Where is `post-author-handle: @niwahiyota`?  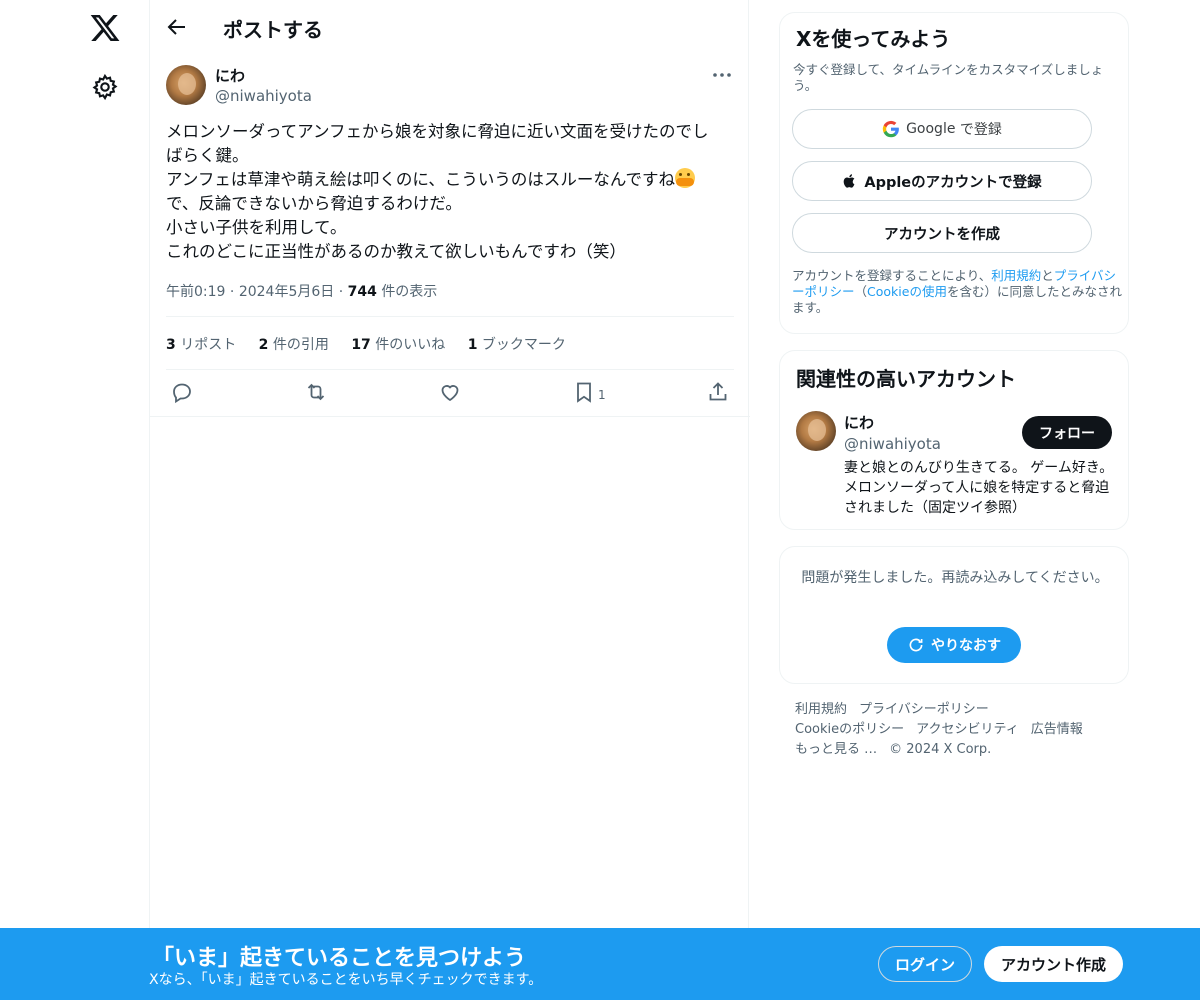 post-author-handle: @niwahiyota is located at coordinates (263, 96).